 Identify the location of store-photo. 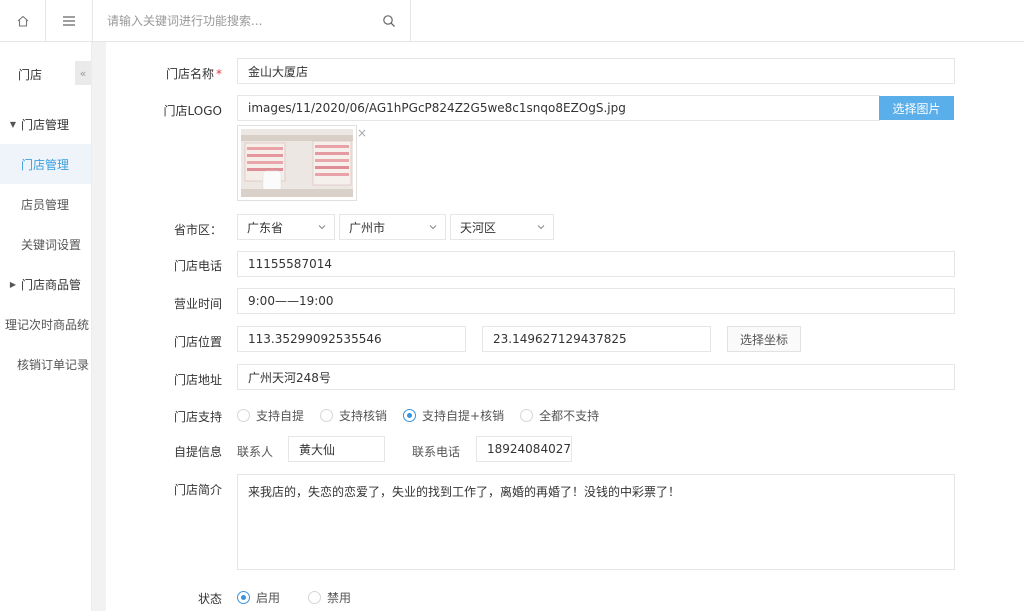
(297, 163).